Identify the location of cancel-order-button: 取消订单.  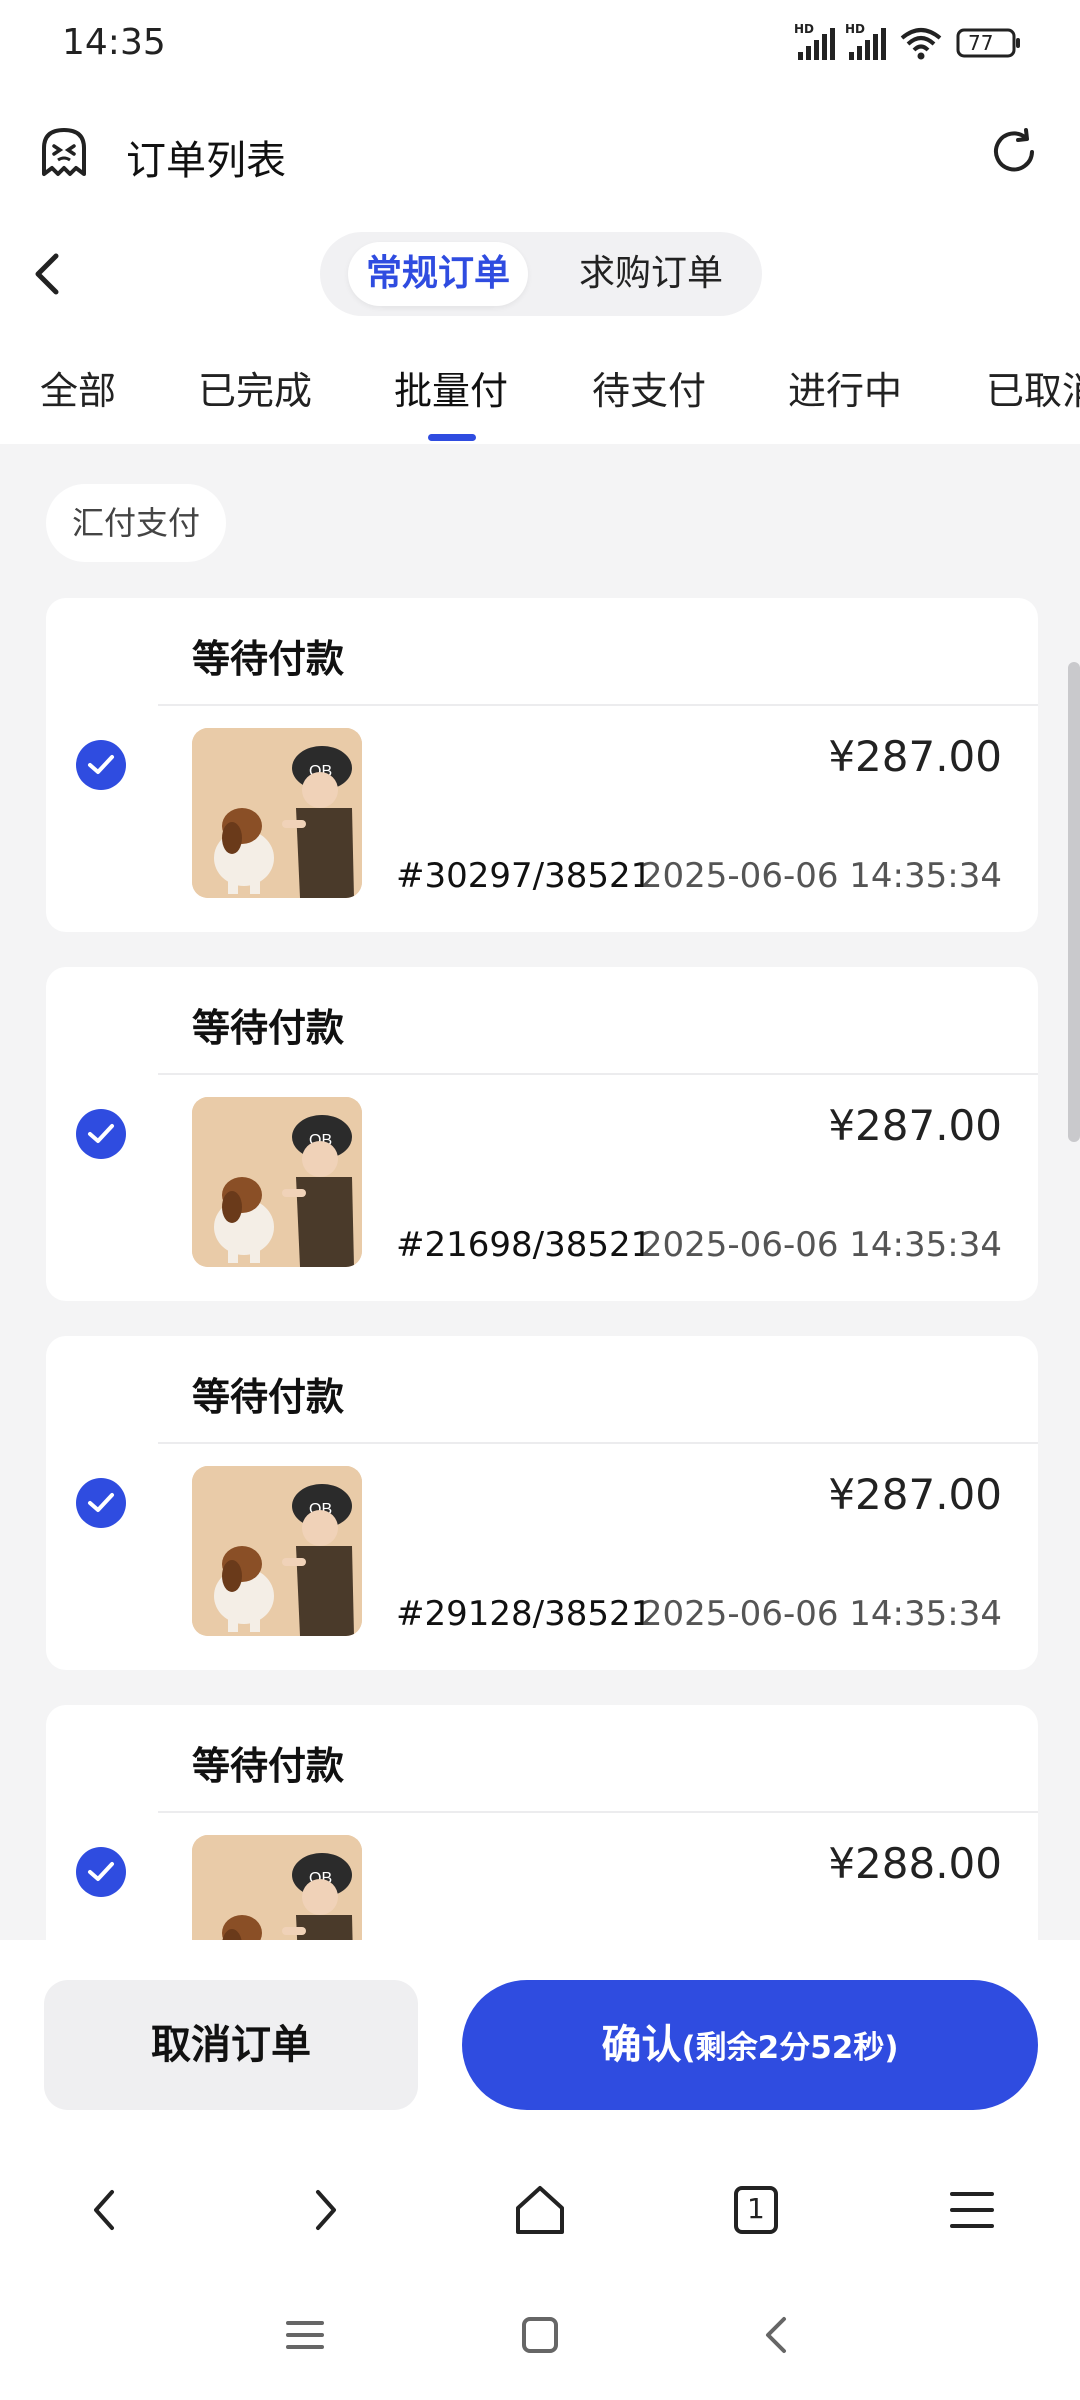
(231, 2045).